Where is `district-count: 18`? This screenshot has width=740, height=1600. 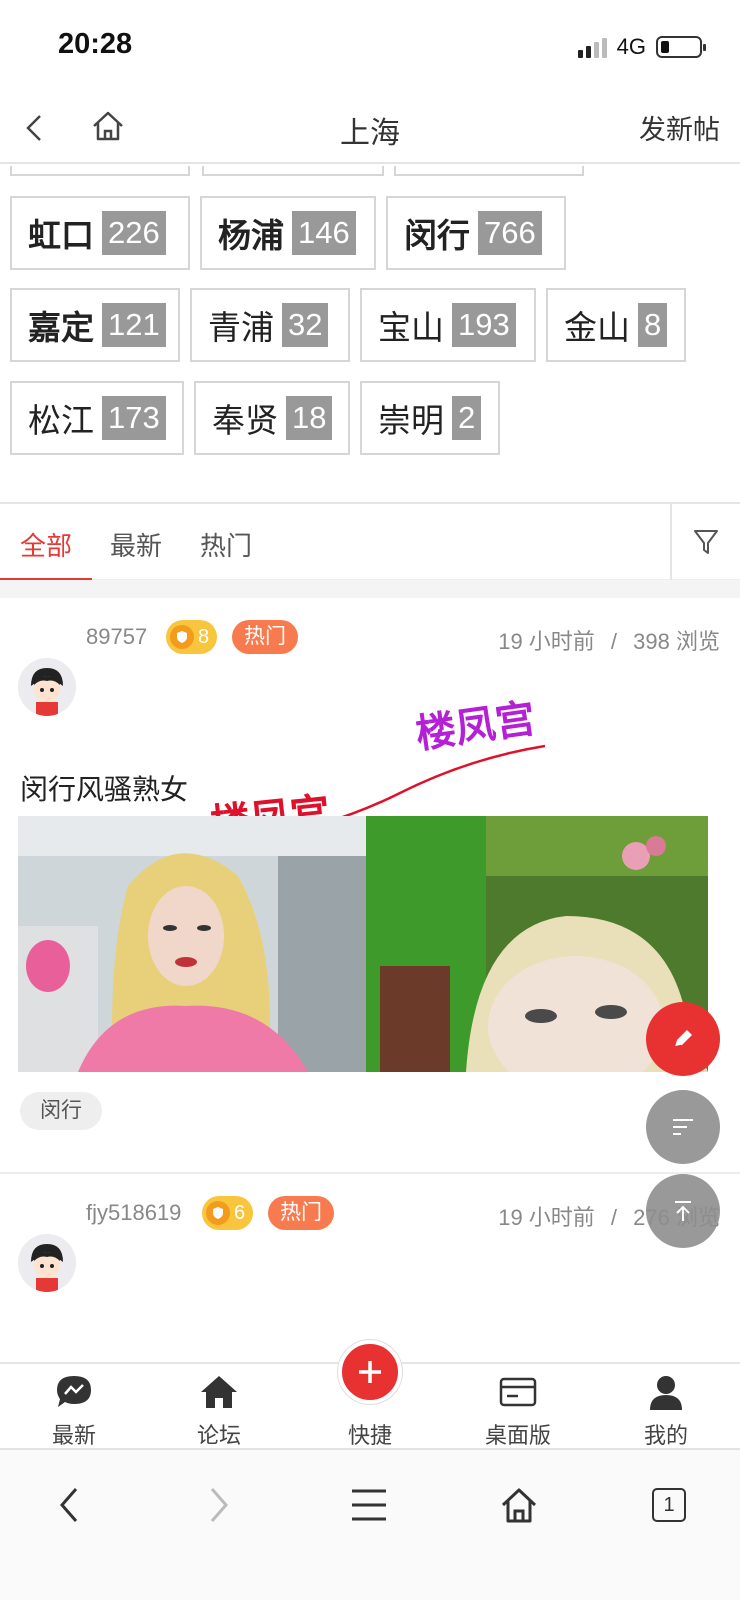 district-count: 18 is located at coordinates (309, 418).